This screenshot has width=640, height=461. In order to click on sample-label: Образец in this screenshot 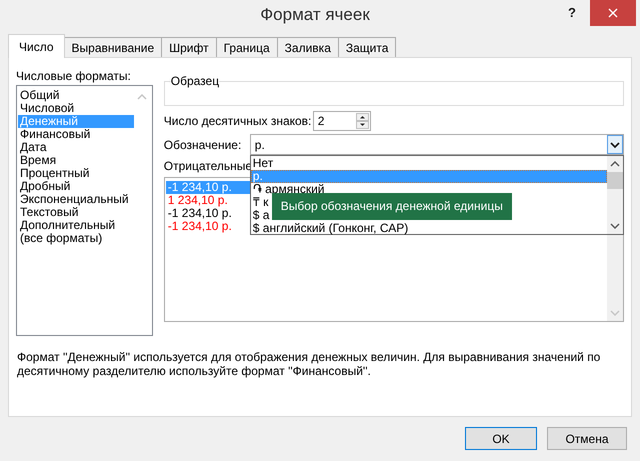, I will do `click(195, 81)`.